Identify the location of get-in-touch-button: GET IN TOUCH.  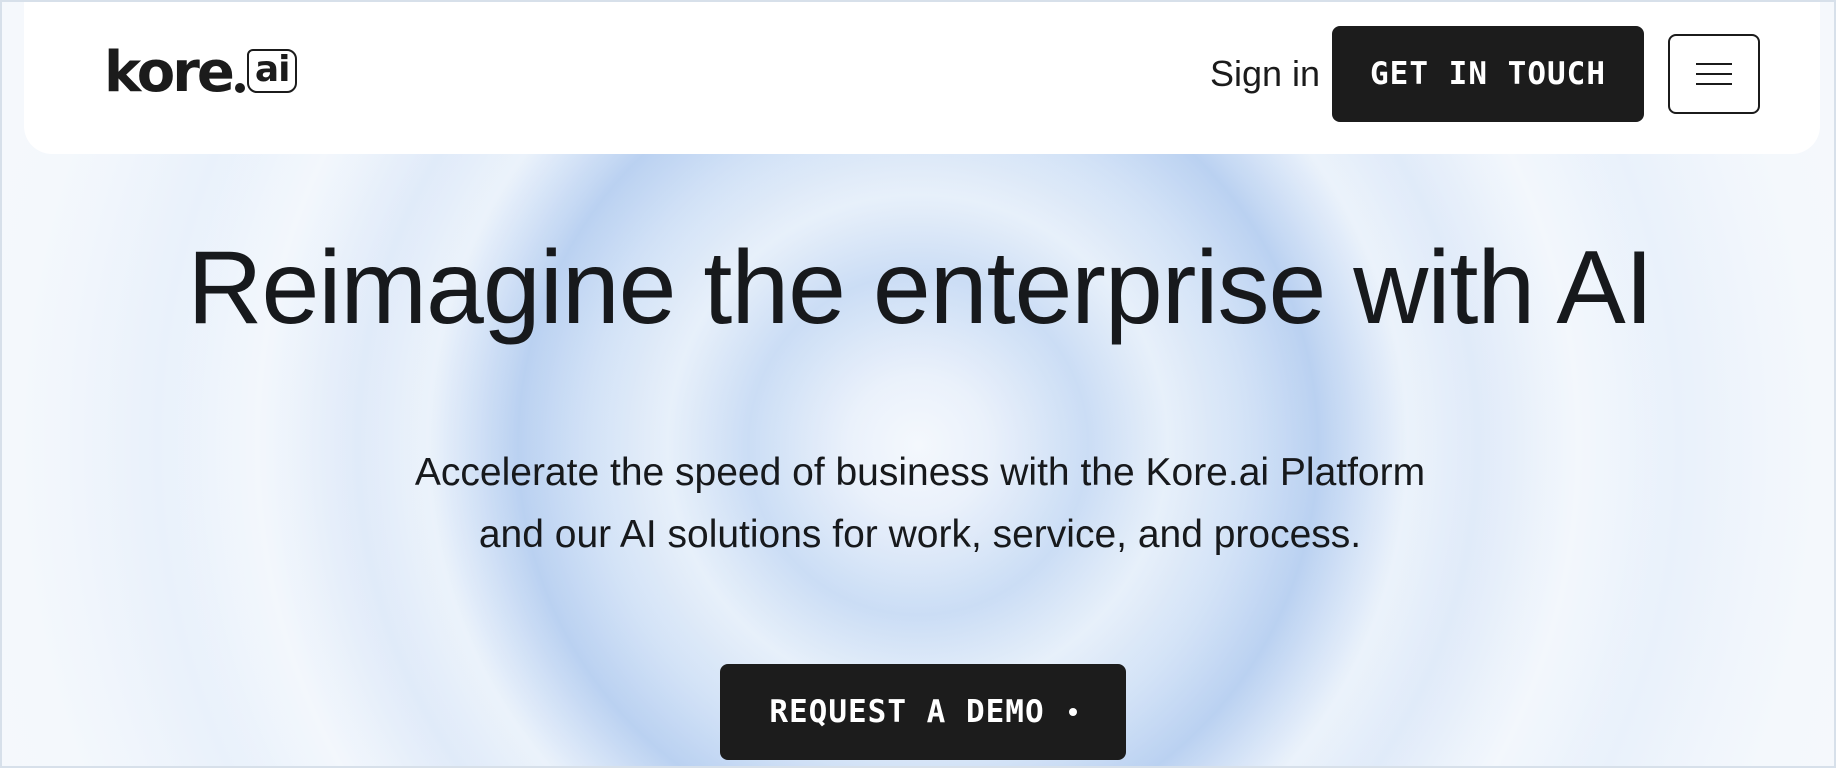
(1488, 74).